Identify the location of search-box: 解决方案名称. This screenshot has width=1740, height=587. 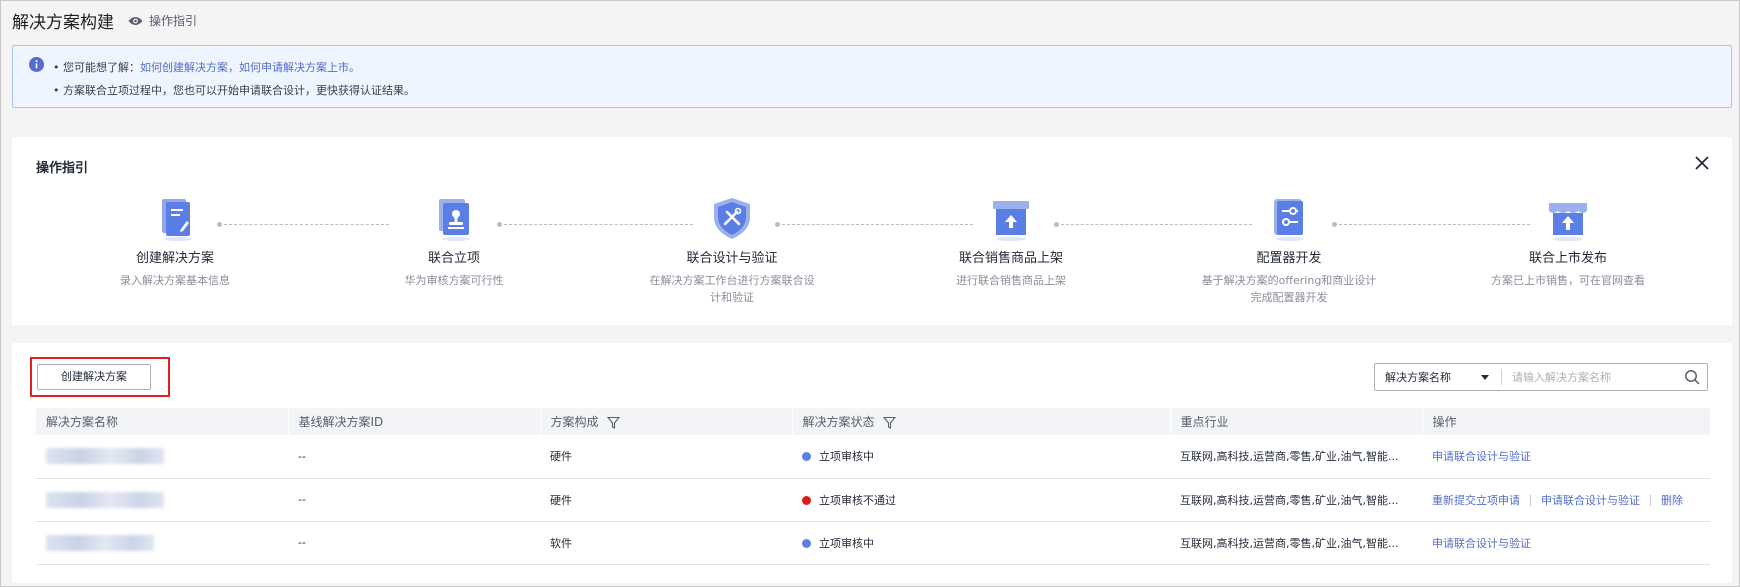
(1541, 377).